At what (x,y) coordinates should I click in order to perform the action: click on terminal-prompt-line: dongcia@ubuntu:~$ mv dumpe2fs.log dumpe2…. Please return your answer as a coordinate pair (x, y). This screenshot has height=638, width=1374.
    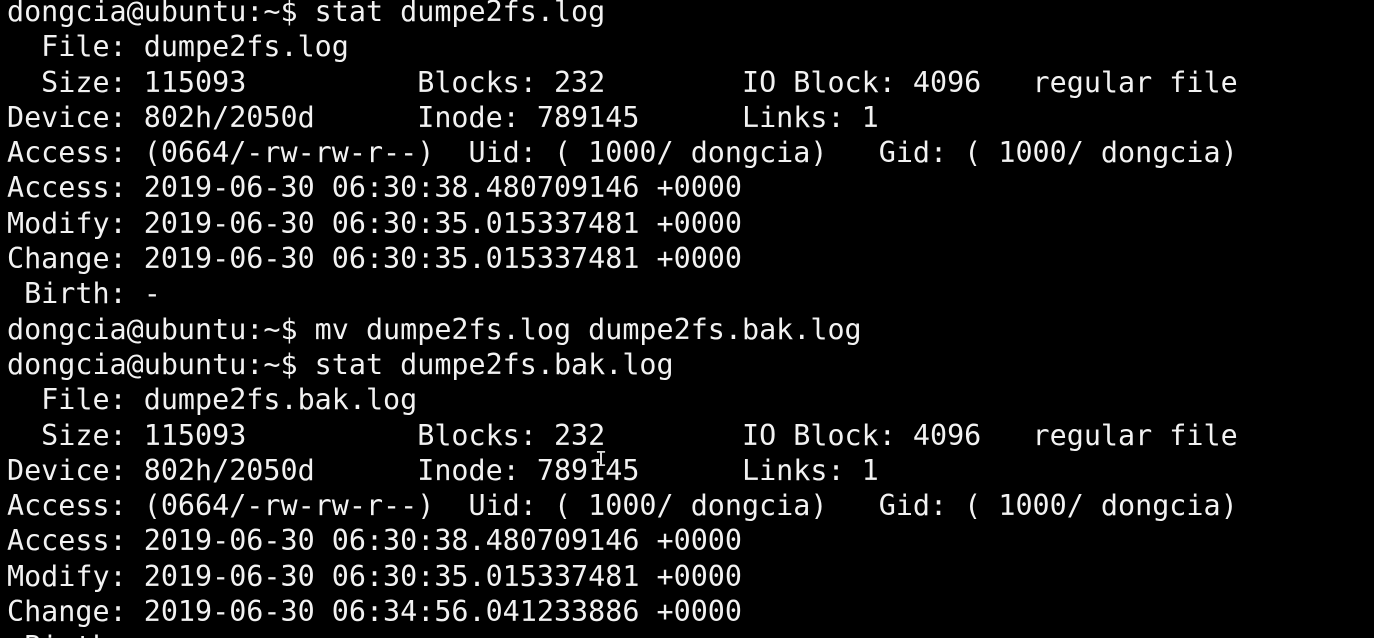
    Looking at the image, I should click on (434, 329).